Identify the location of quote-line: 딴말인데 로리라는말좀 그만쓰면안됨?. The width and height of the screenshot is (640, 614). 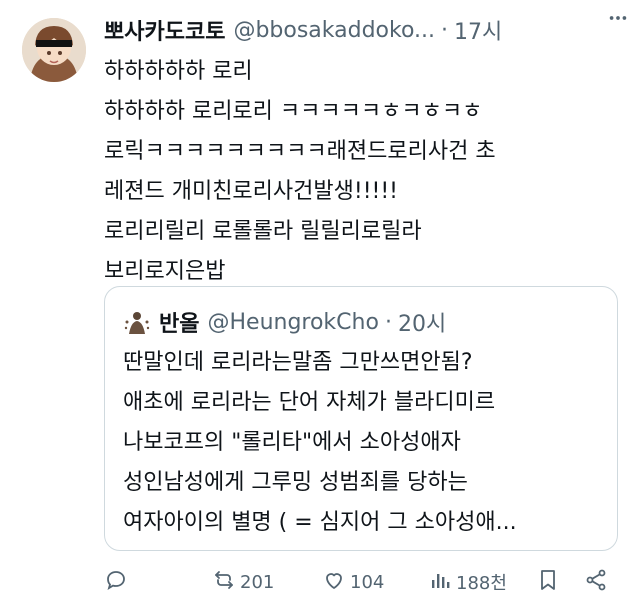
(298, 362).